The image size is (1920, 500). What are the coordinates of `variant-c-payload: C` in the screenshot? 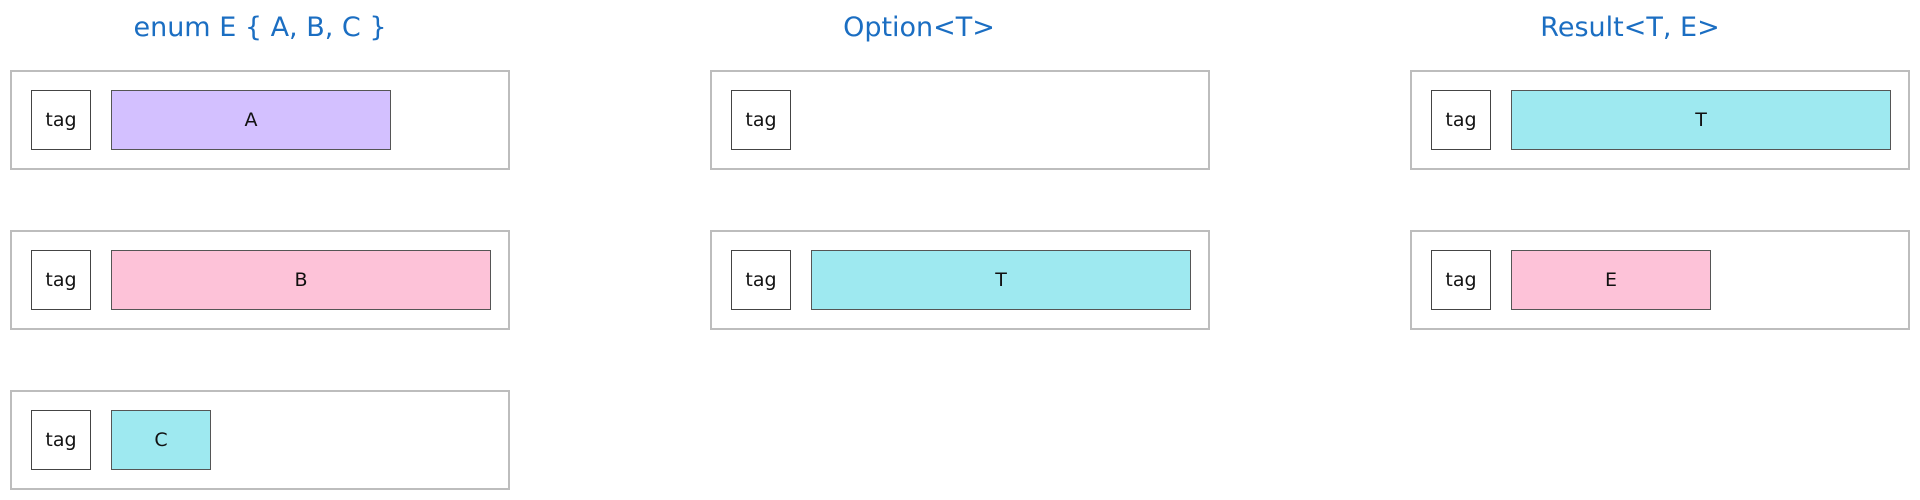 It's located at (161, 440).